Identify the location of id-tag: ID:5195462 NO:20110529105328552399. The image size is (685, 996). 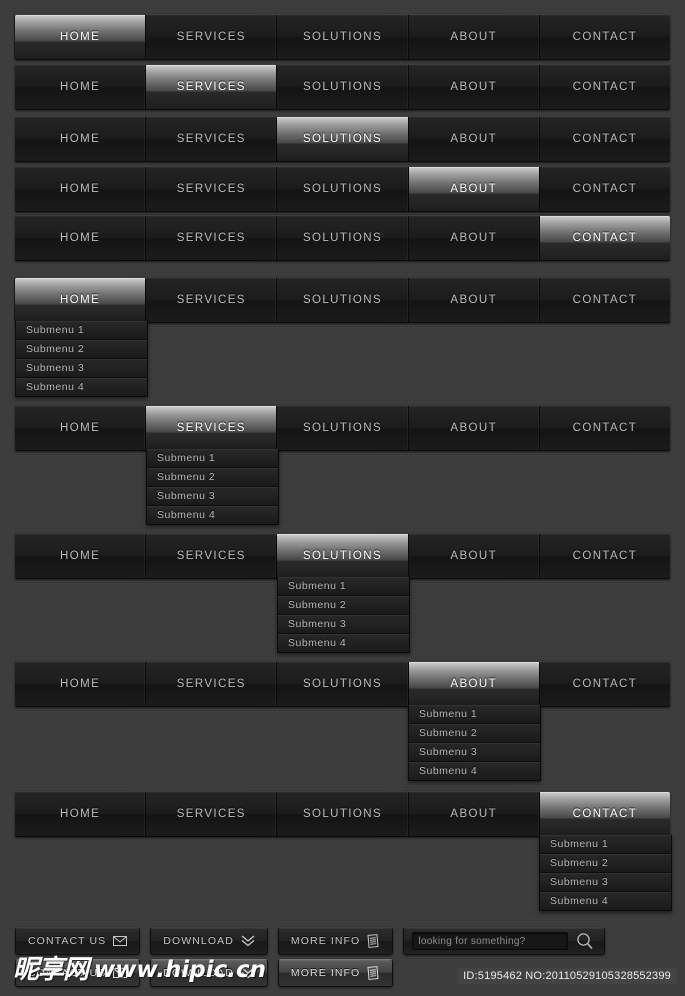
(567, 976).